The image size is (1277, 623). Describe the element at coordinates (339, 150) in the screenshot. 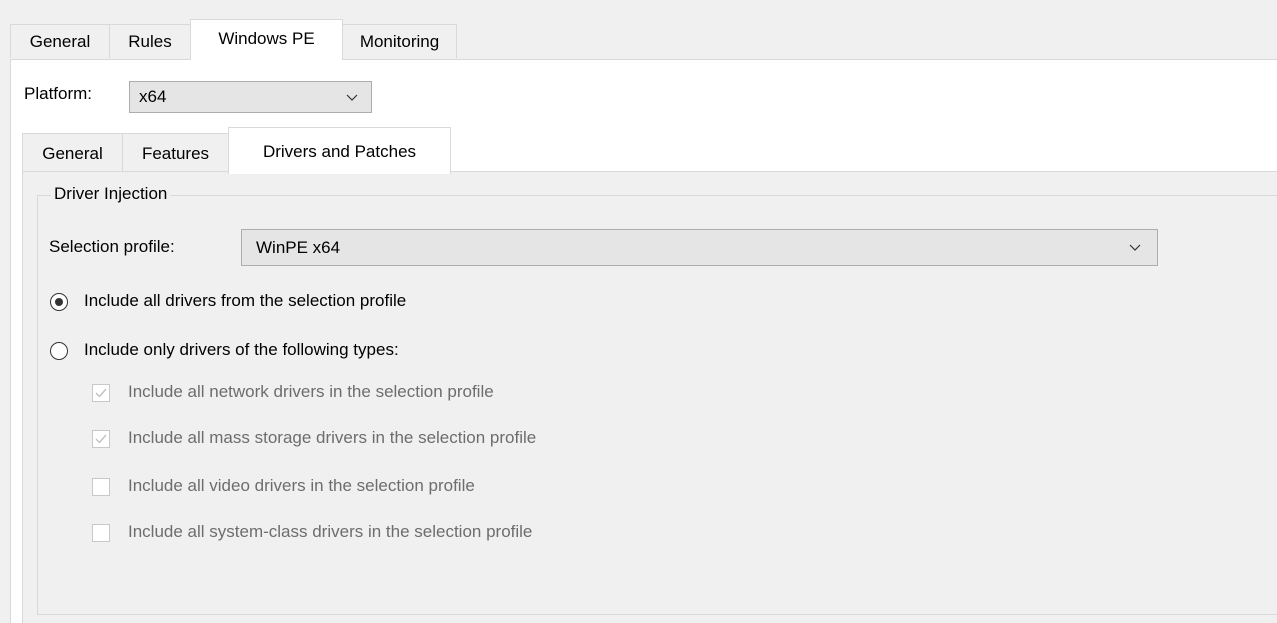

I see `subtab-drivers-and-patches: Drivers and Patches` at that location.